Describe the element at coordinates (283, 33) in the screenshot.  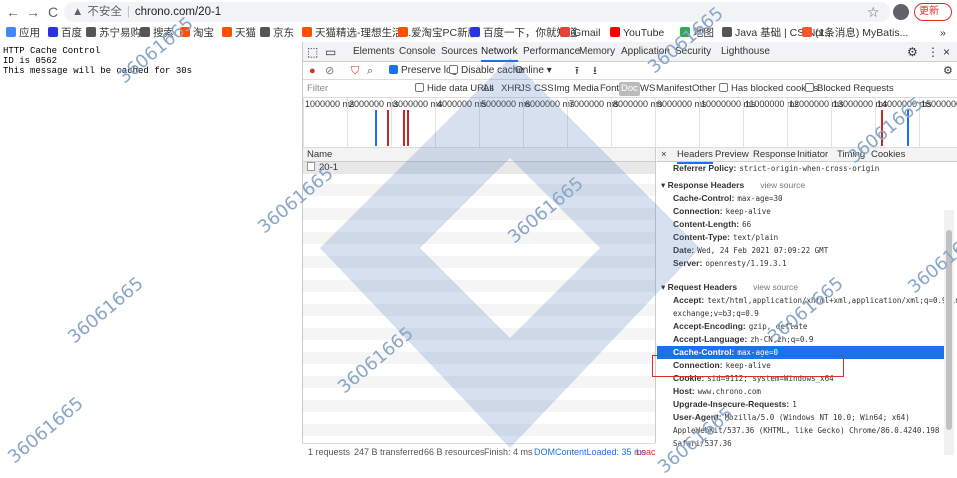
I see `bookmark-label: 京东` at that location.